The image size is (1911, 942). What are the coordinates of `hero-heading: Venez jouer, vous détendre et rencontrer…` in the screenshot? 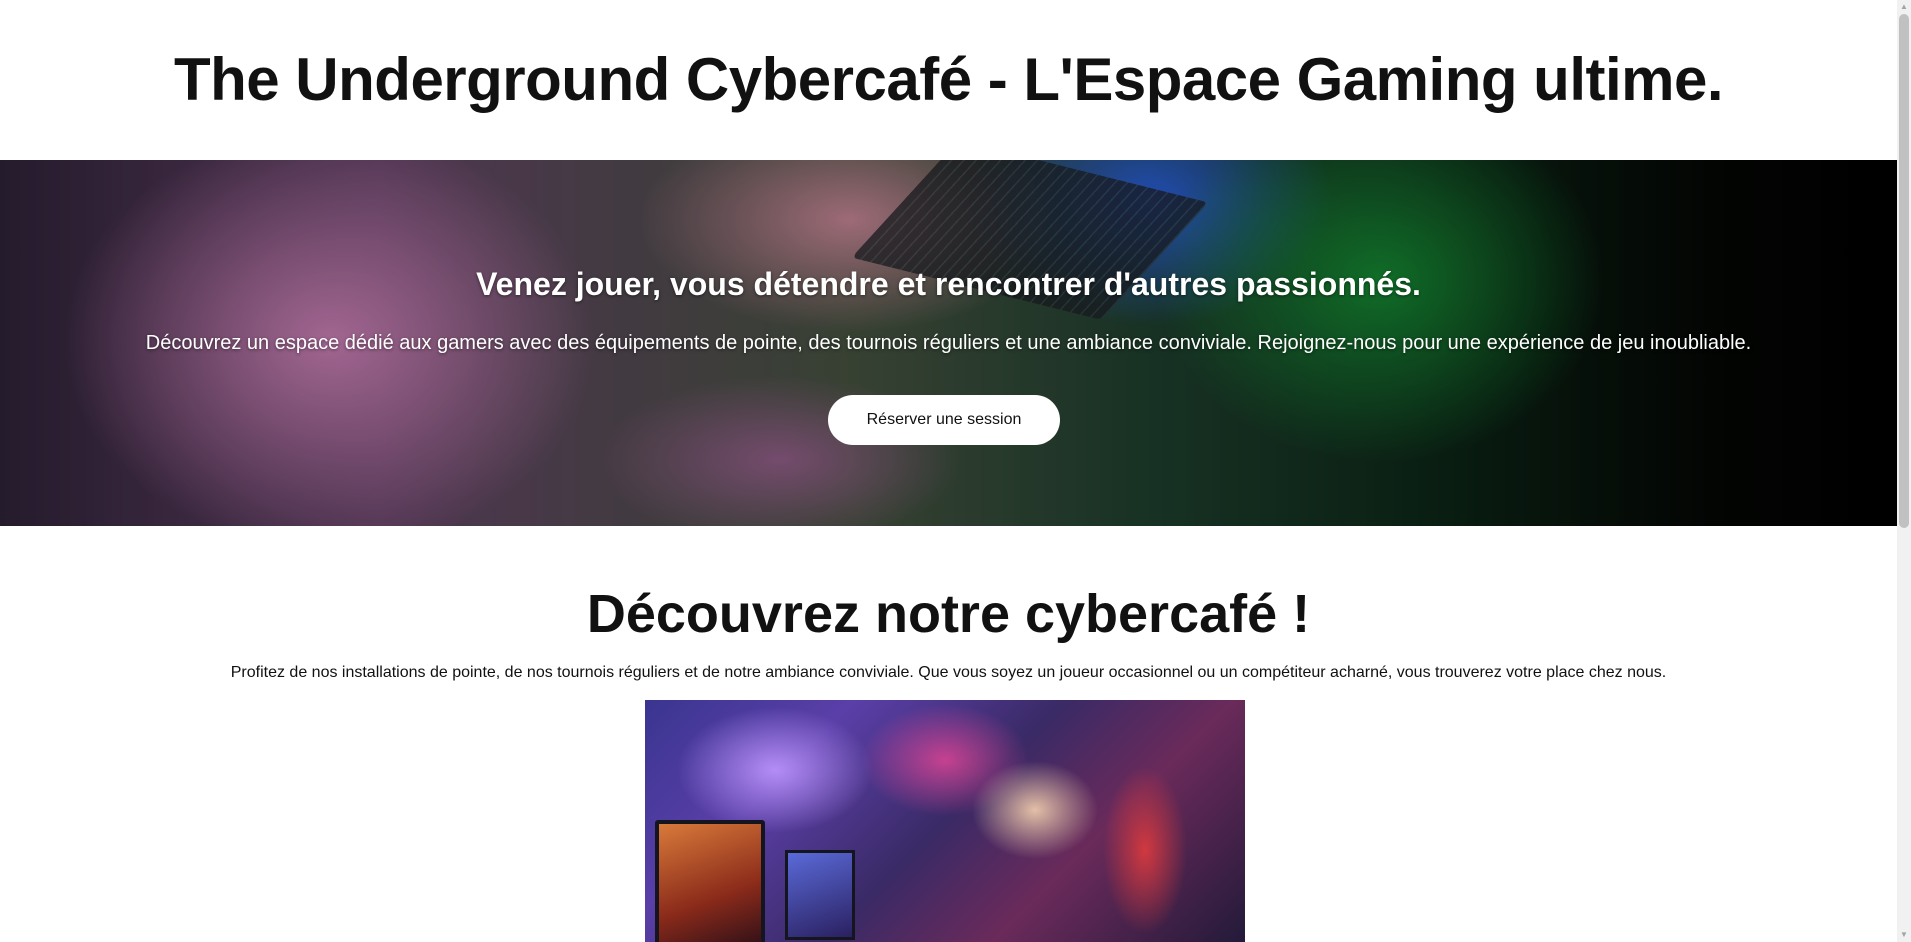 It's located at (948, 284).